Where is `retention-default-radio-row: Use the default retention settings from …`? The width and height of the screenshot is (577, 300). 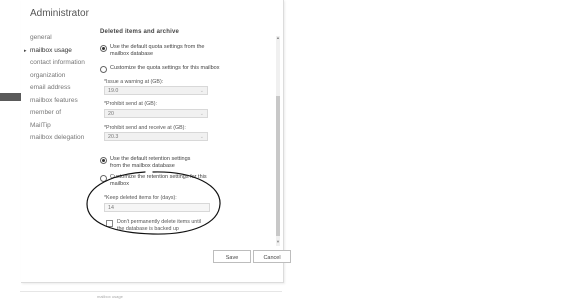 retention-default-radio-row: Use the default retention settings from … is located at coordinates (150, 163).